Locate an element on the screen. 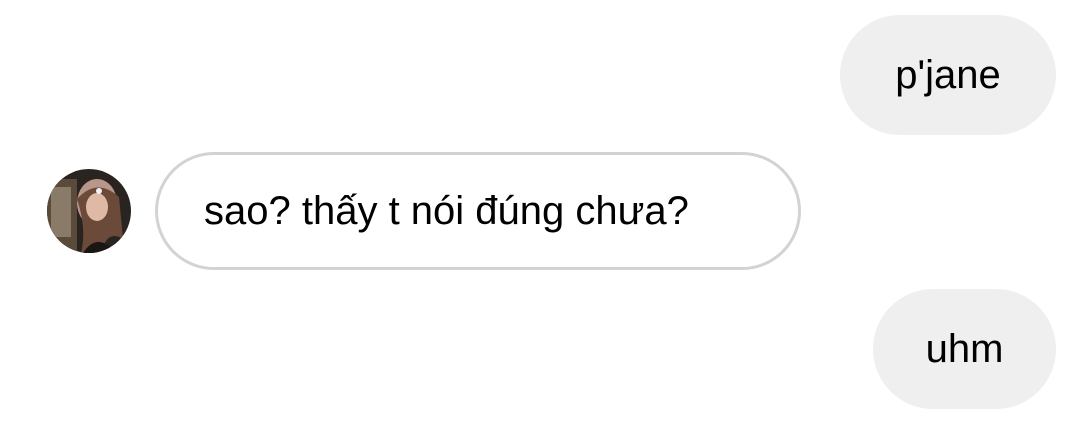  contact-avatar is located at coordinates (89, 211).